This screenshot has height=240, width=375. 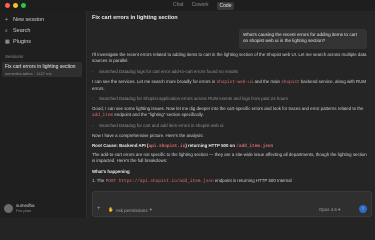 I want to click on section-heading: What's happening, so click(x=111, y=171).